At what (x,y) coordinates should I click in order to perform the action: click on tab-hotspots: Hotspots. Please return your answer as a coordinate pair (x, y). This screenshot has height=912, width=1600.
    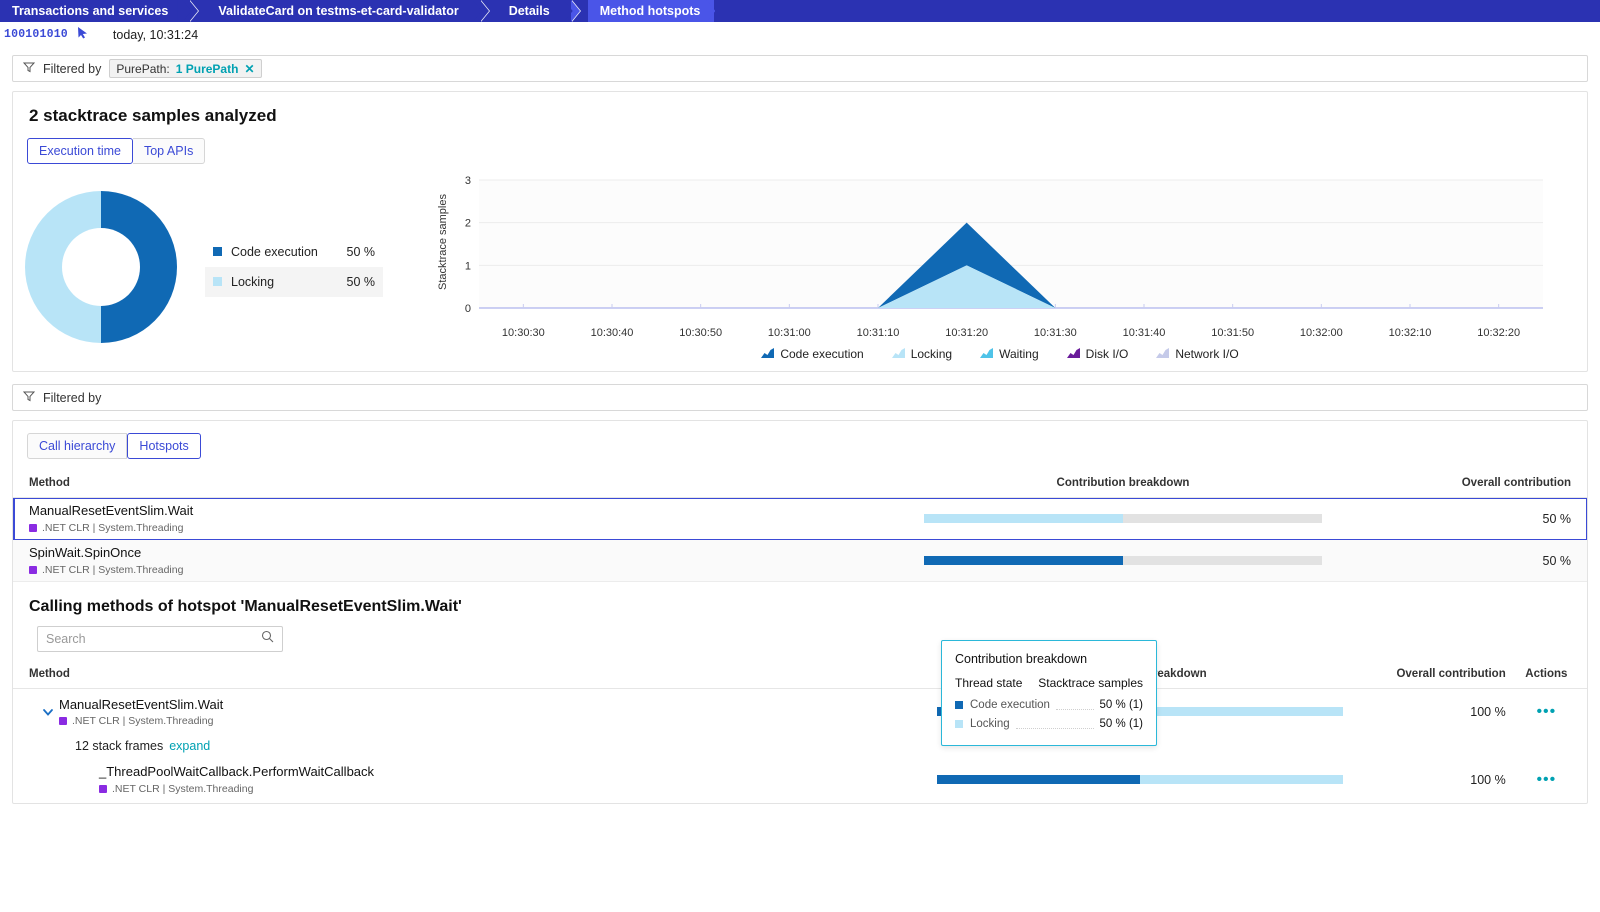
    Looking at the image, I should click on (164, 446).